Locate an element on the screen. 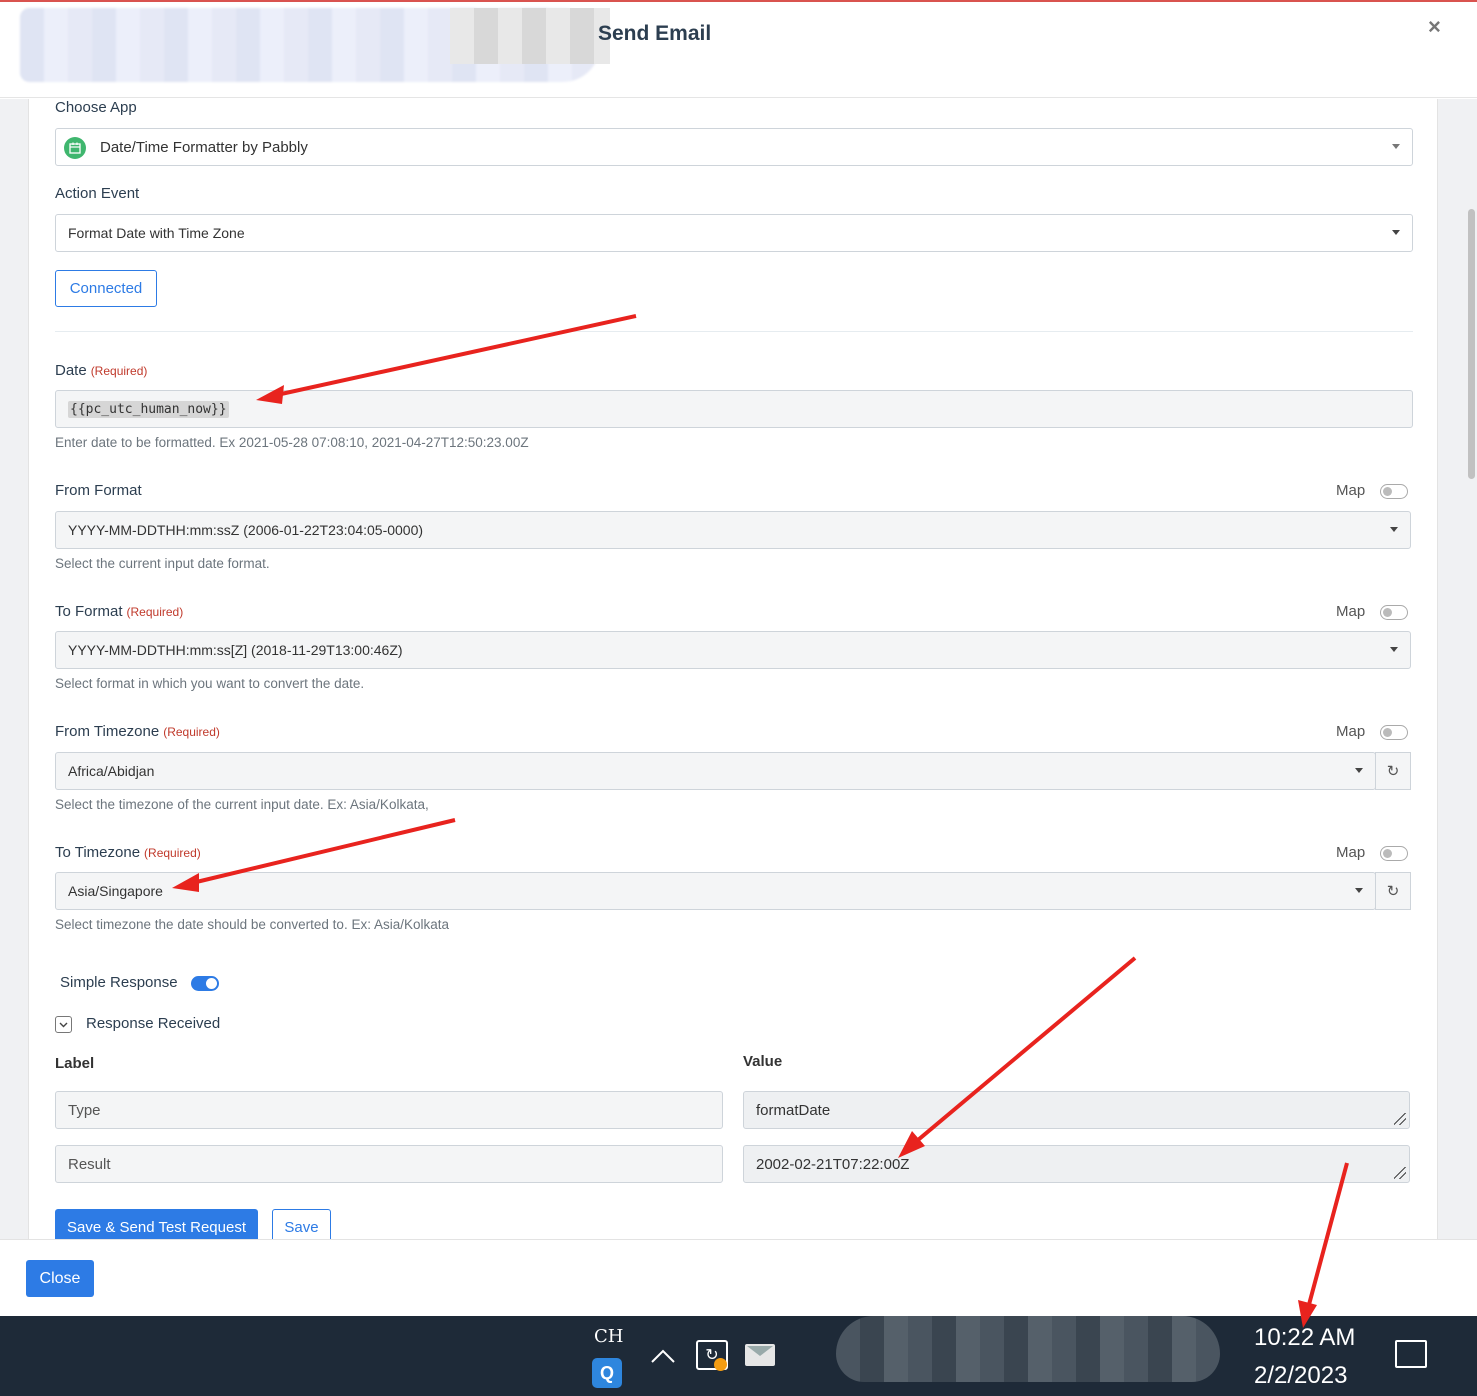 This screenshot has width=1477, height=1396. save-button: Save is located at coordinates (301, 1224).